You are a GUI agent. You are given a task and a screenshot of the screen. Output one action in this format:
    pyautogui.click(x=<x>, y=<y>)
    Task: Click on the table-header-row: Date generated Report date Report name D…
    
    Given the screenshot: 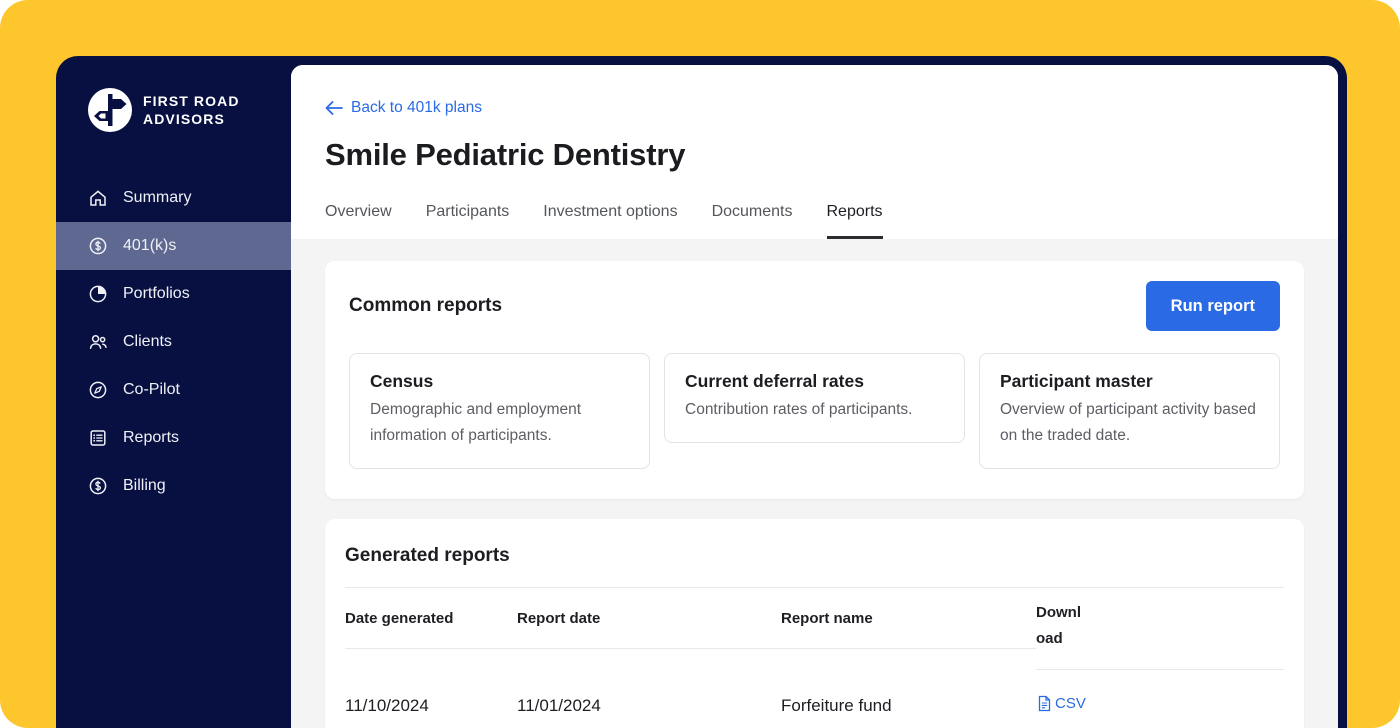 What is the action you would take?
    pyautogui.click(x=814, y=629)
    